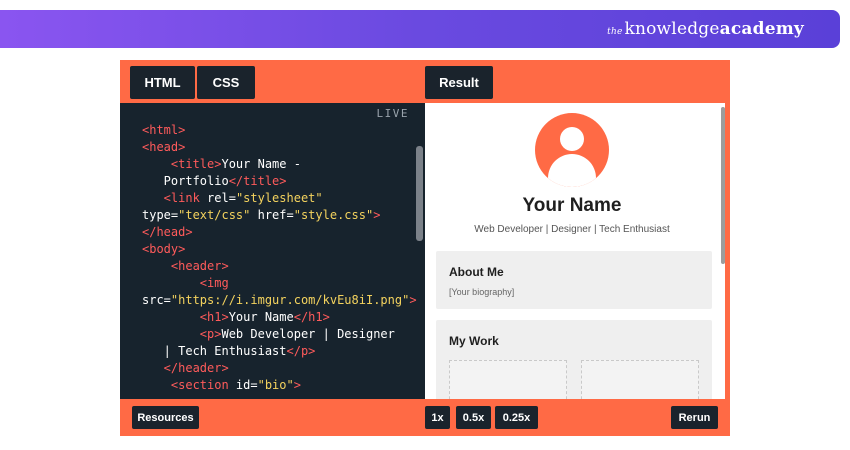 This screenshot has height=450, width=850. Describe the element at coordinates (279, 232) in the screenshot. I see `code-line: </head>` at that location.